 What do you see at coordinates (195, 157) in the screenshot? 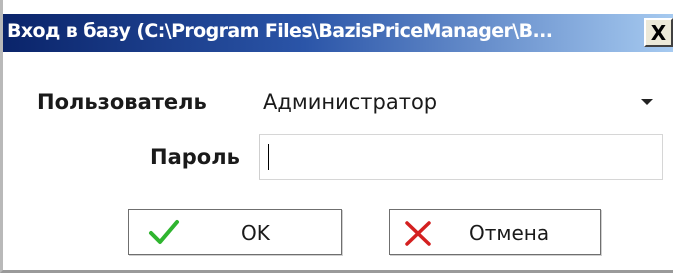
I see `password-label: Пароль` at bounding box center [195, 157].